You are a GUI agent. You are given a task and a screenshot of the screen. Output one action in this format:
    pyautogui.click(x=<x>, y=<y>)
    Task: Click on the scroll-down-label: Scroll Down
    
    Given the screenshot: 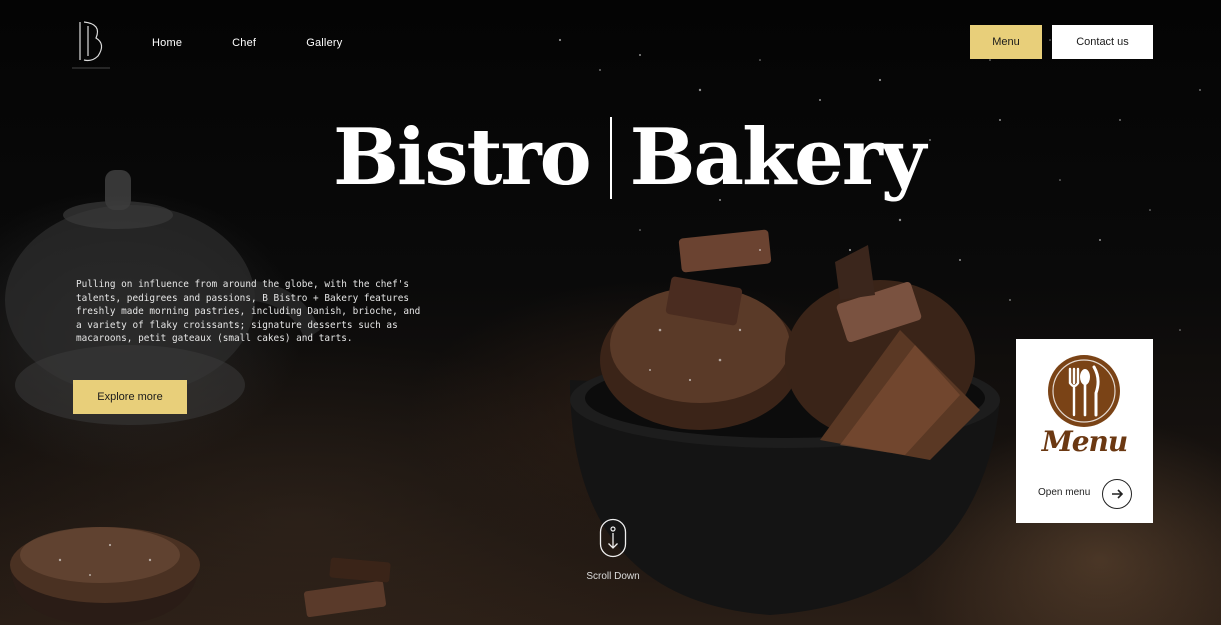 What is the action you would take?
    pyautogui.click(x=613, y=576)
    